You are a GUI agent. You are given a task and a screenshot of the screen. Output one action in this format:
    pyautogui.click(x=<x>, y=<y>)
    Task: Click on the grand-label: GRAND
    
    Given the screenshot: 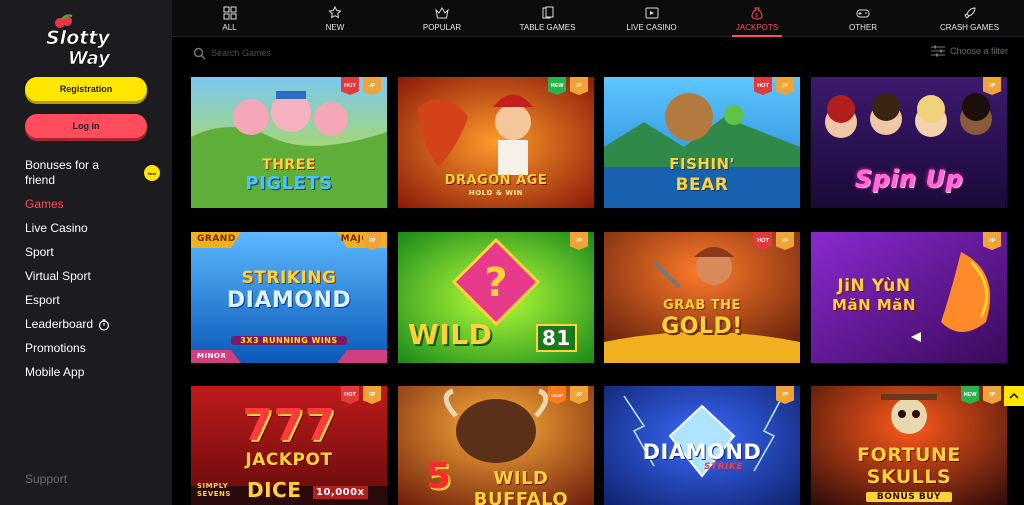 What is the action you would take?
    pyautogui.click(x=216, y=239)
    